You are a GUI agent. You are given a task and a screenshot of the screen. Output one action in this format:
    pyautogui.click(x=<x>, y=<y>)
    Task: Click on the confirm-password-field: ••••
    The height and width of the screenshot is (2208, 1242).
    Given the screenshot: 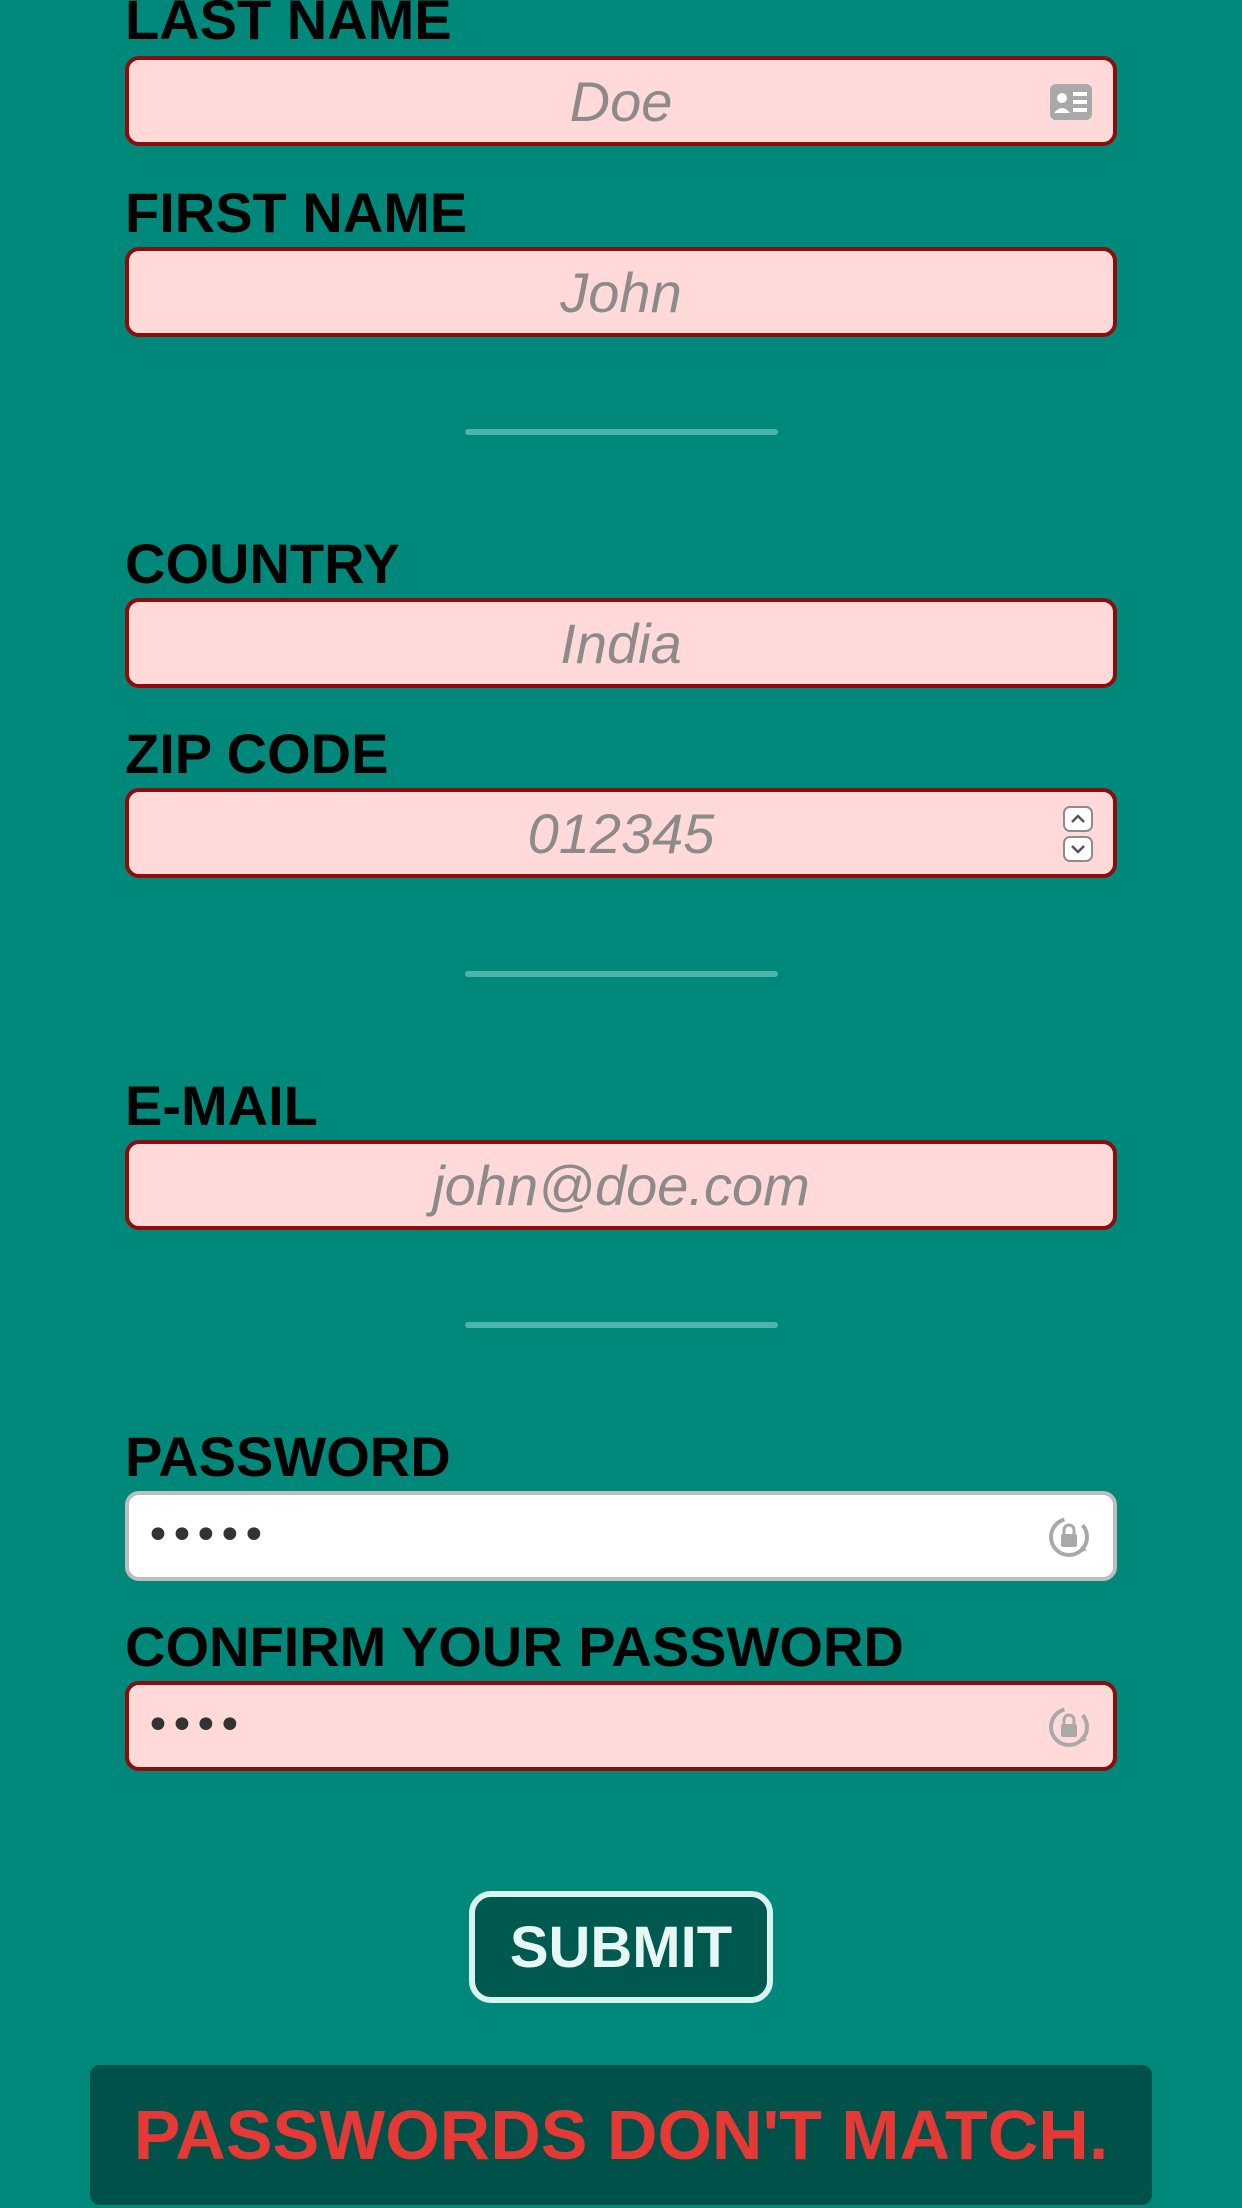 What is the action you would take?
    pyautogui.click(x=621, y=1726)
    